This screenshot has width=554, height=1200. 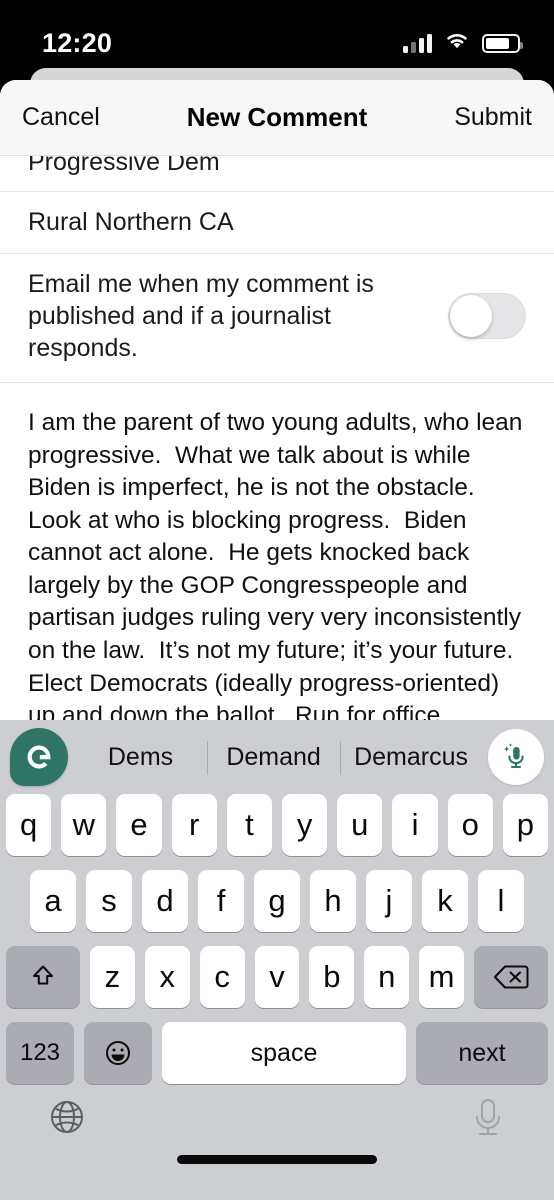 I want to click on affiliation-field: Progressive Dem, so click(x=277, y=174).